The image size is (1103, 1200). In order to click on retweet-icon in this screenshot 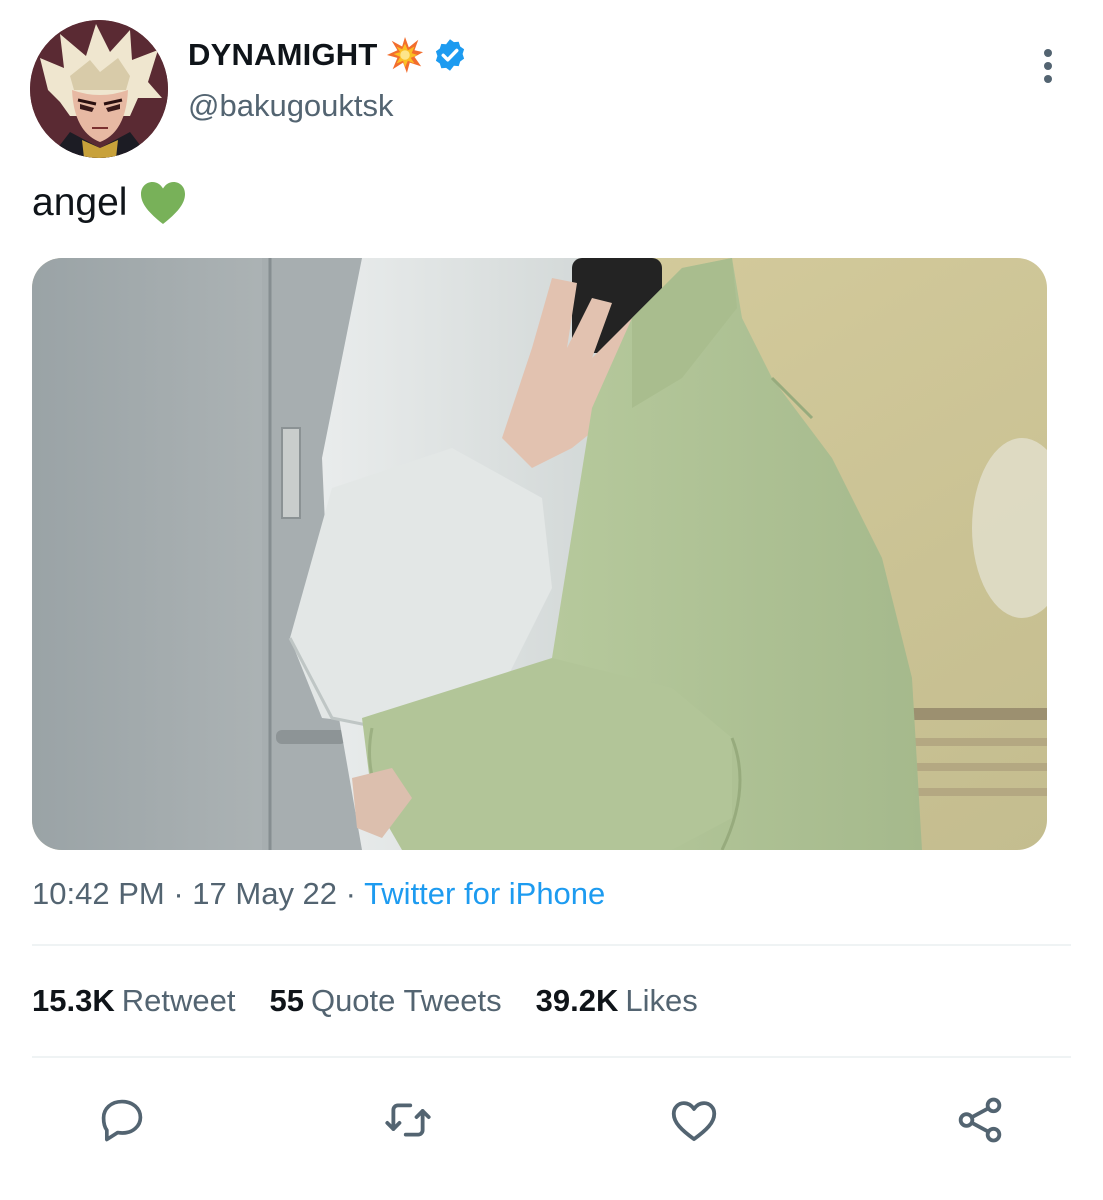, I will do `click(408, 1120)`.